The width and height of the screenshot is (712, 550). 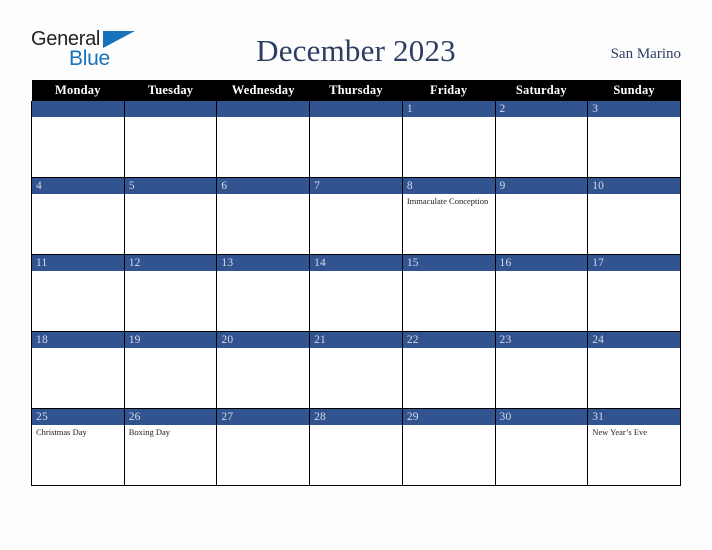 What do you see at coordinates (448, 186) in the screenshot?
I see `day-number: 8` at bounding box center [448, 186].